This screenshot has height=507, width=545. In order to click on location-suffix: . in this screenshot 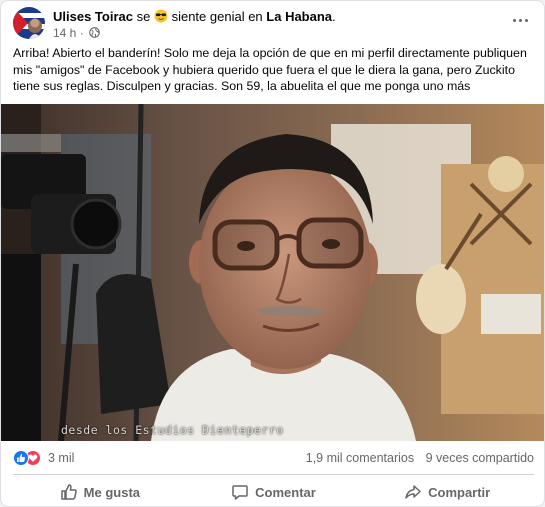, I will do `click(334, 16)`.